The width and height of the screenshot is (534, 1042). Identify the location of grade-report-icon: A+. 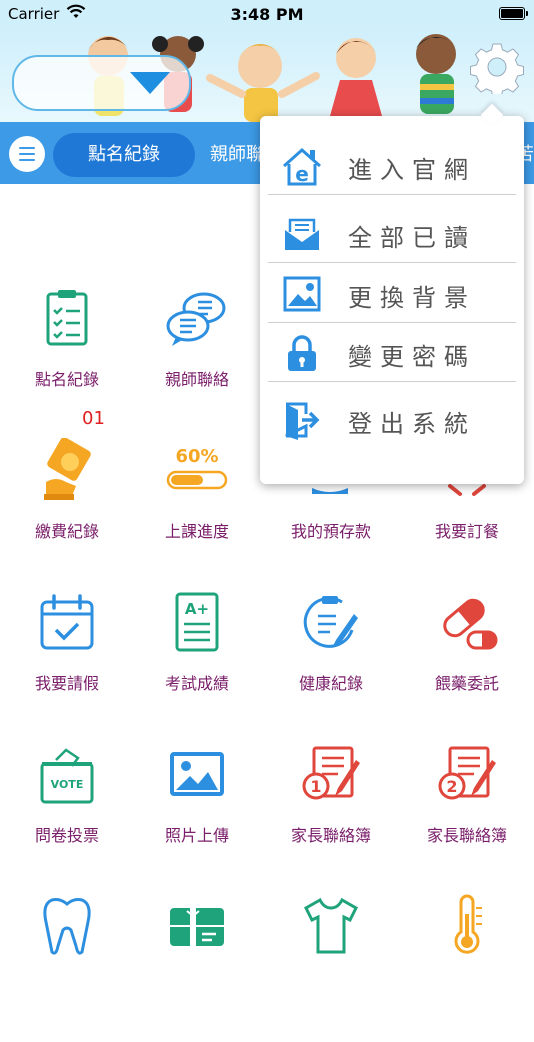
(197, 622).